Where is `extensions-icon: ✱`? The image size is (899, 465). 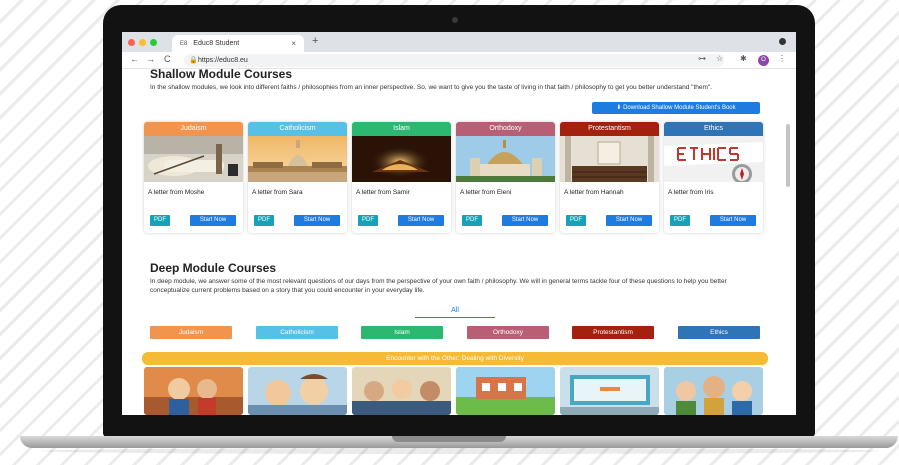 extensions-icon: ✱ is located at coordinates (743, 58).